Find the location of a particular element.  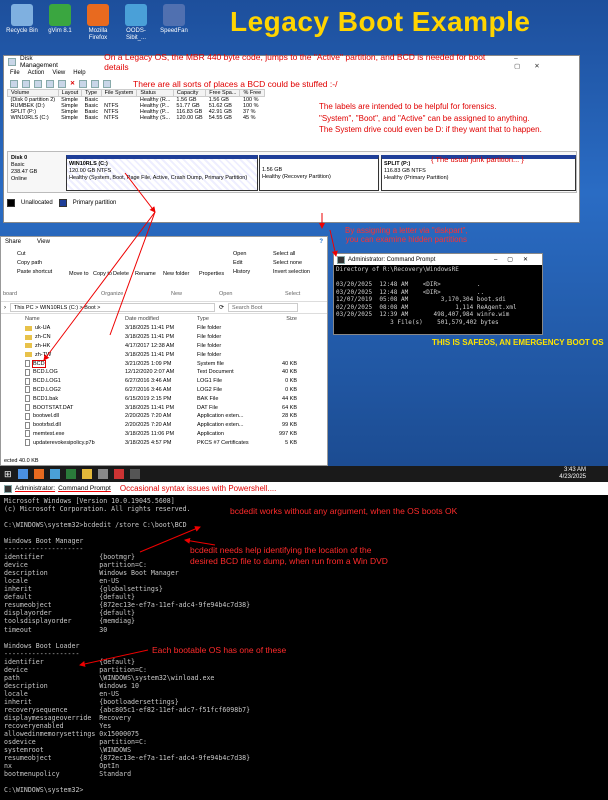

open-button: Open is located at coordinates (239, 254).